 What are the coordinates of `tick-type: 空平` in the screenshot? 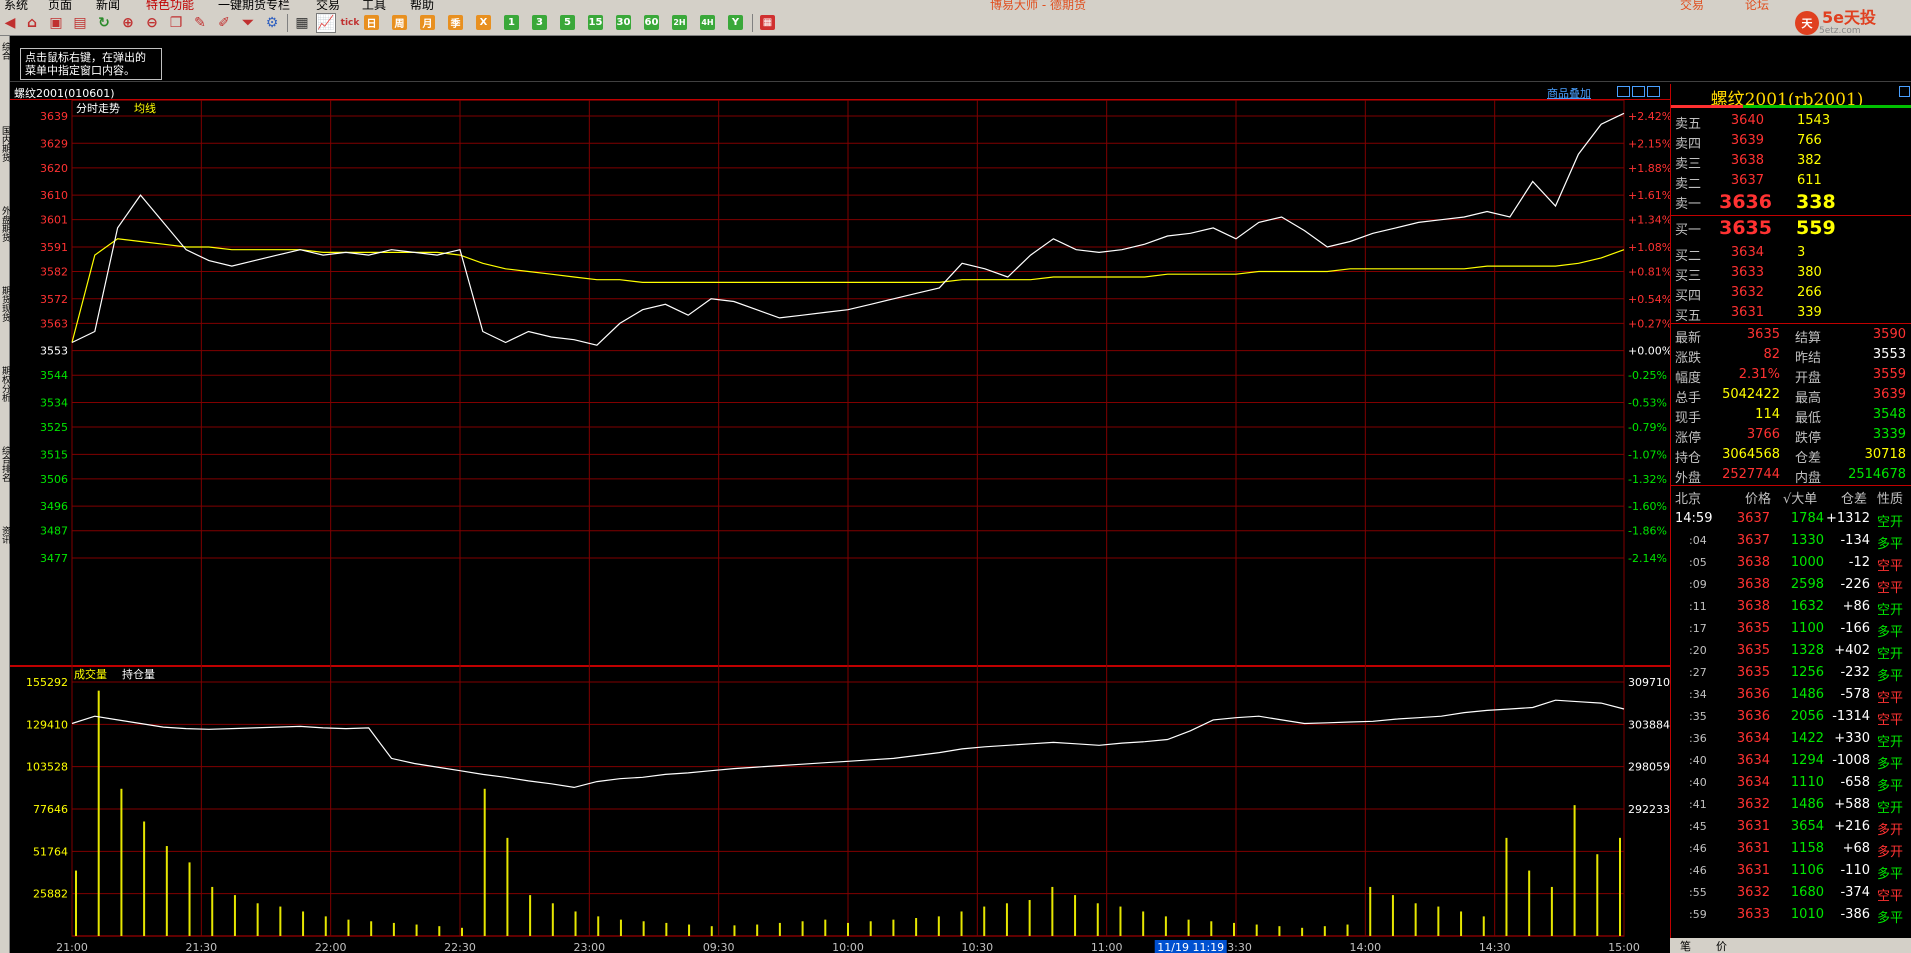 It's located at (1890, 698).